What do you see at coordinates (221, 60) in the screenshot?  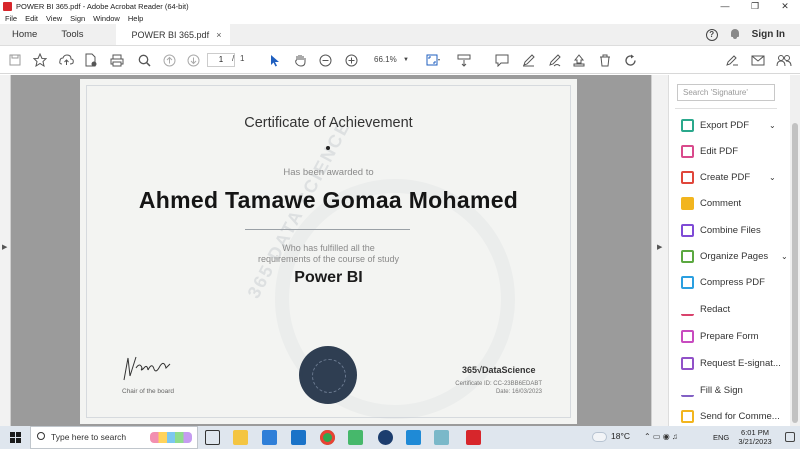 I see `page-number-input: 1` at bounding box center [221, 60].